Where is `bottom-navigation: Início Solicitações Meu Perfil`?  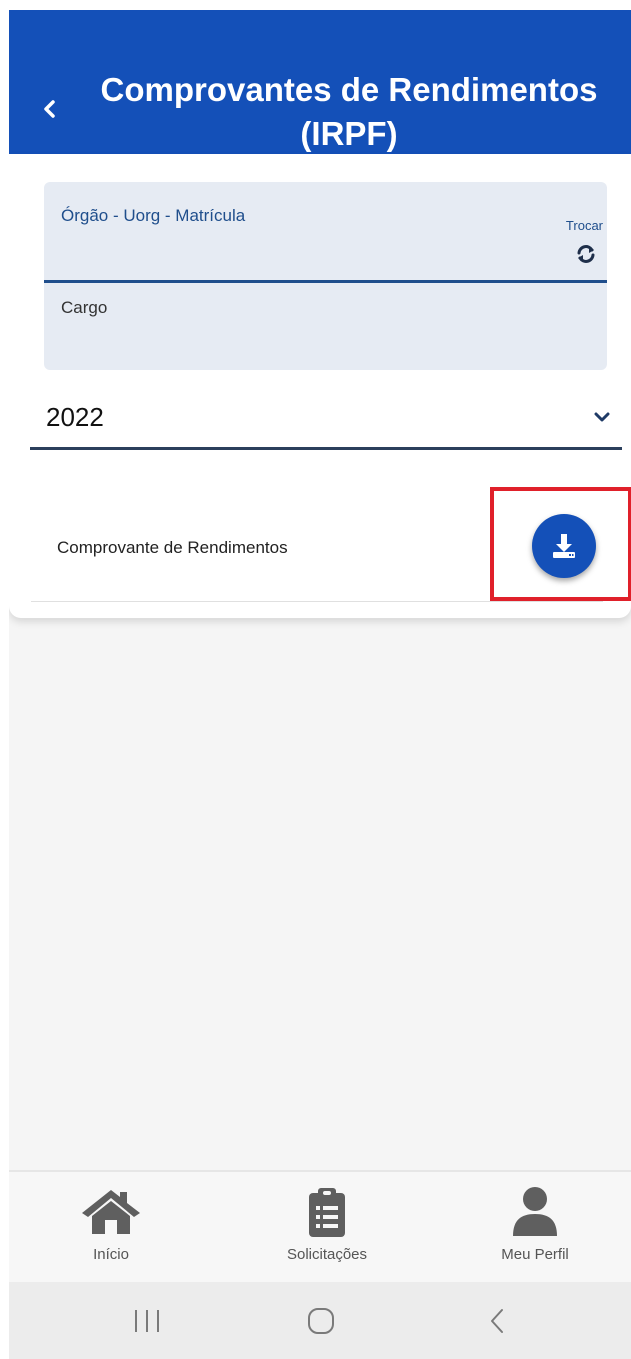 bottom-navigation: Início Solicitações Meu Perfil is located at coordinates (320, 1226).